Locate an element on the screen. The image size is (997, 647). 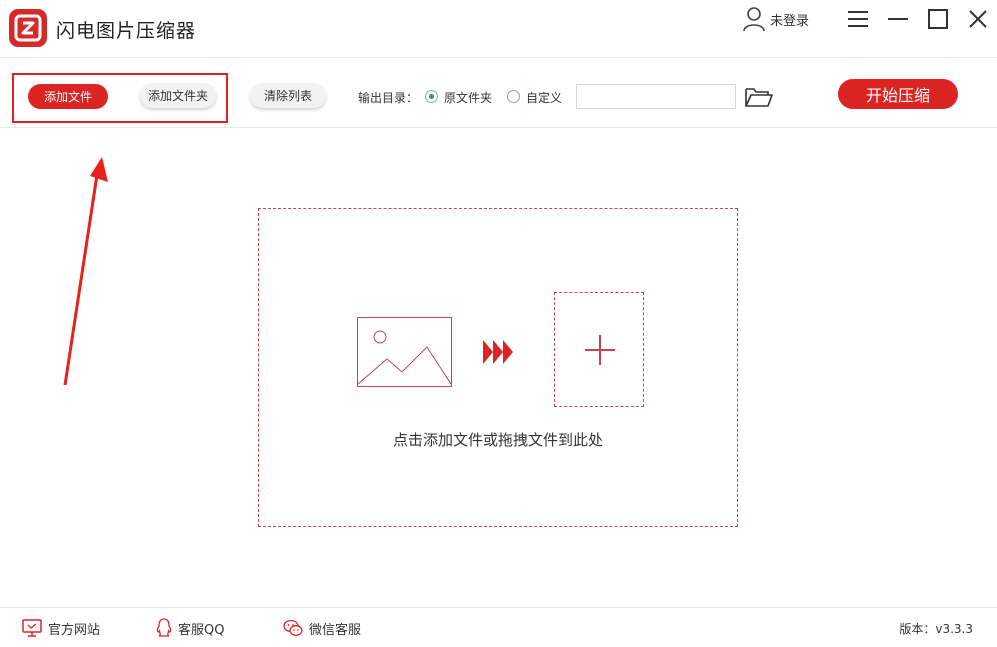
official-website-link: 官方网站 is located at coordinates (61, 628).